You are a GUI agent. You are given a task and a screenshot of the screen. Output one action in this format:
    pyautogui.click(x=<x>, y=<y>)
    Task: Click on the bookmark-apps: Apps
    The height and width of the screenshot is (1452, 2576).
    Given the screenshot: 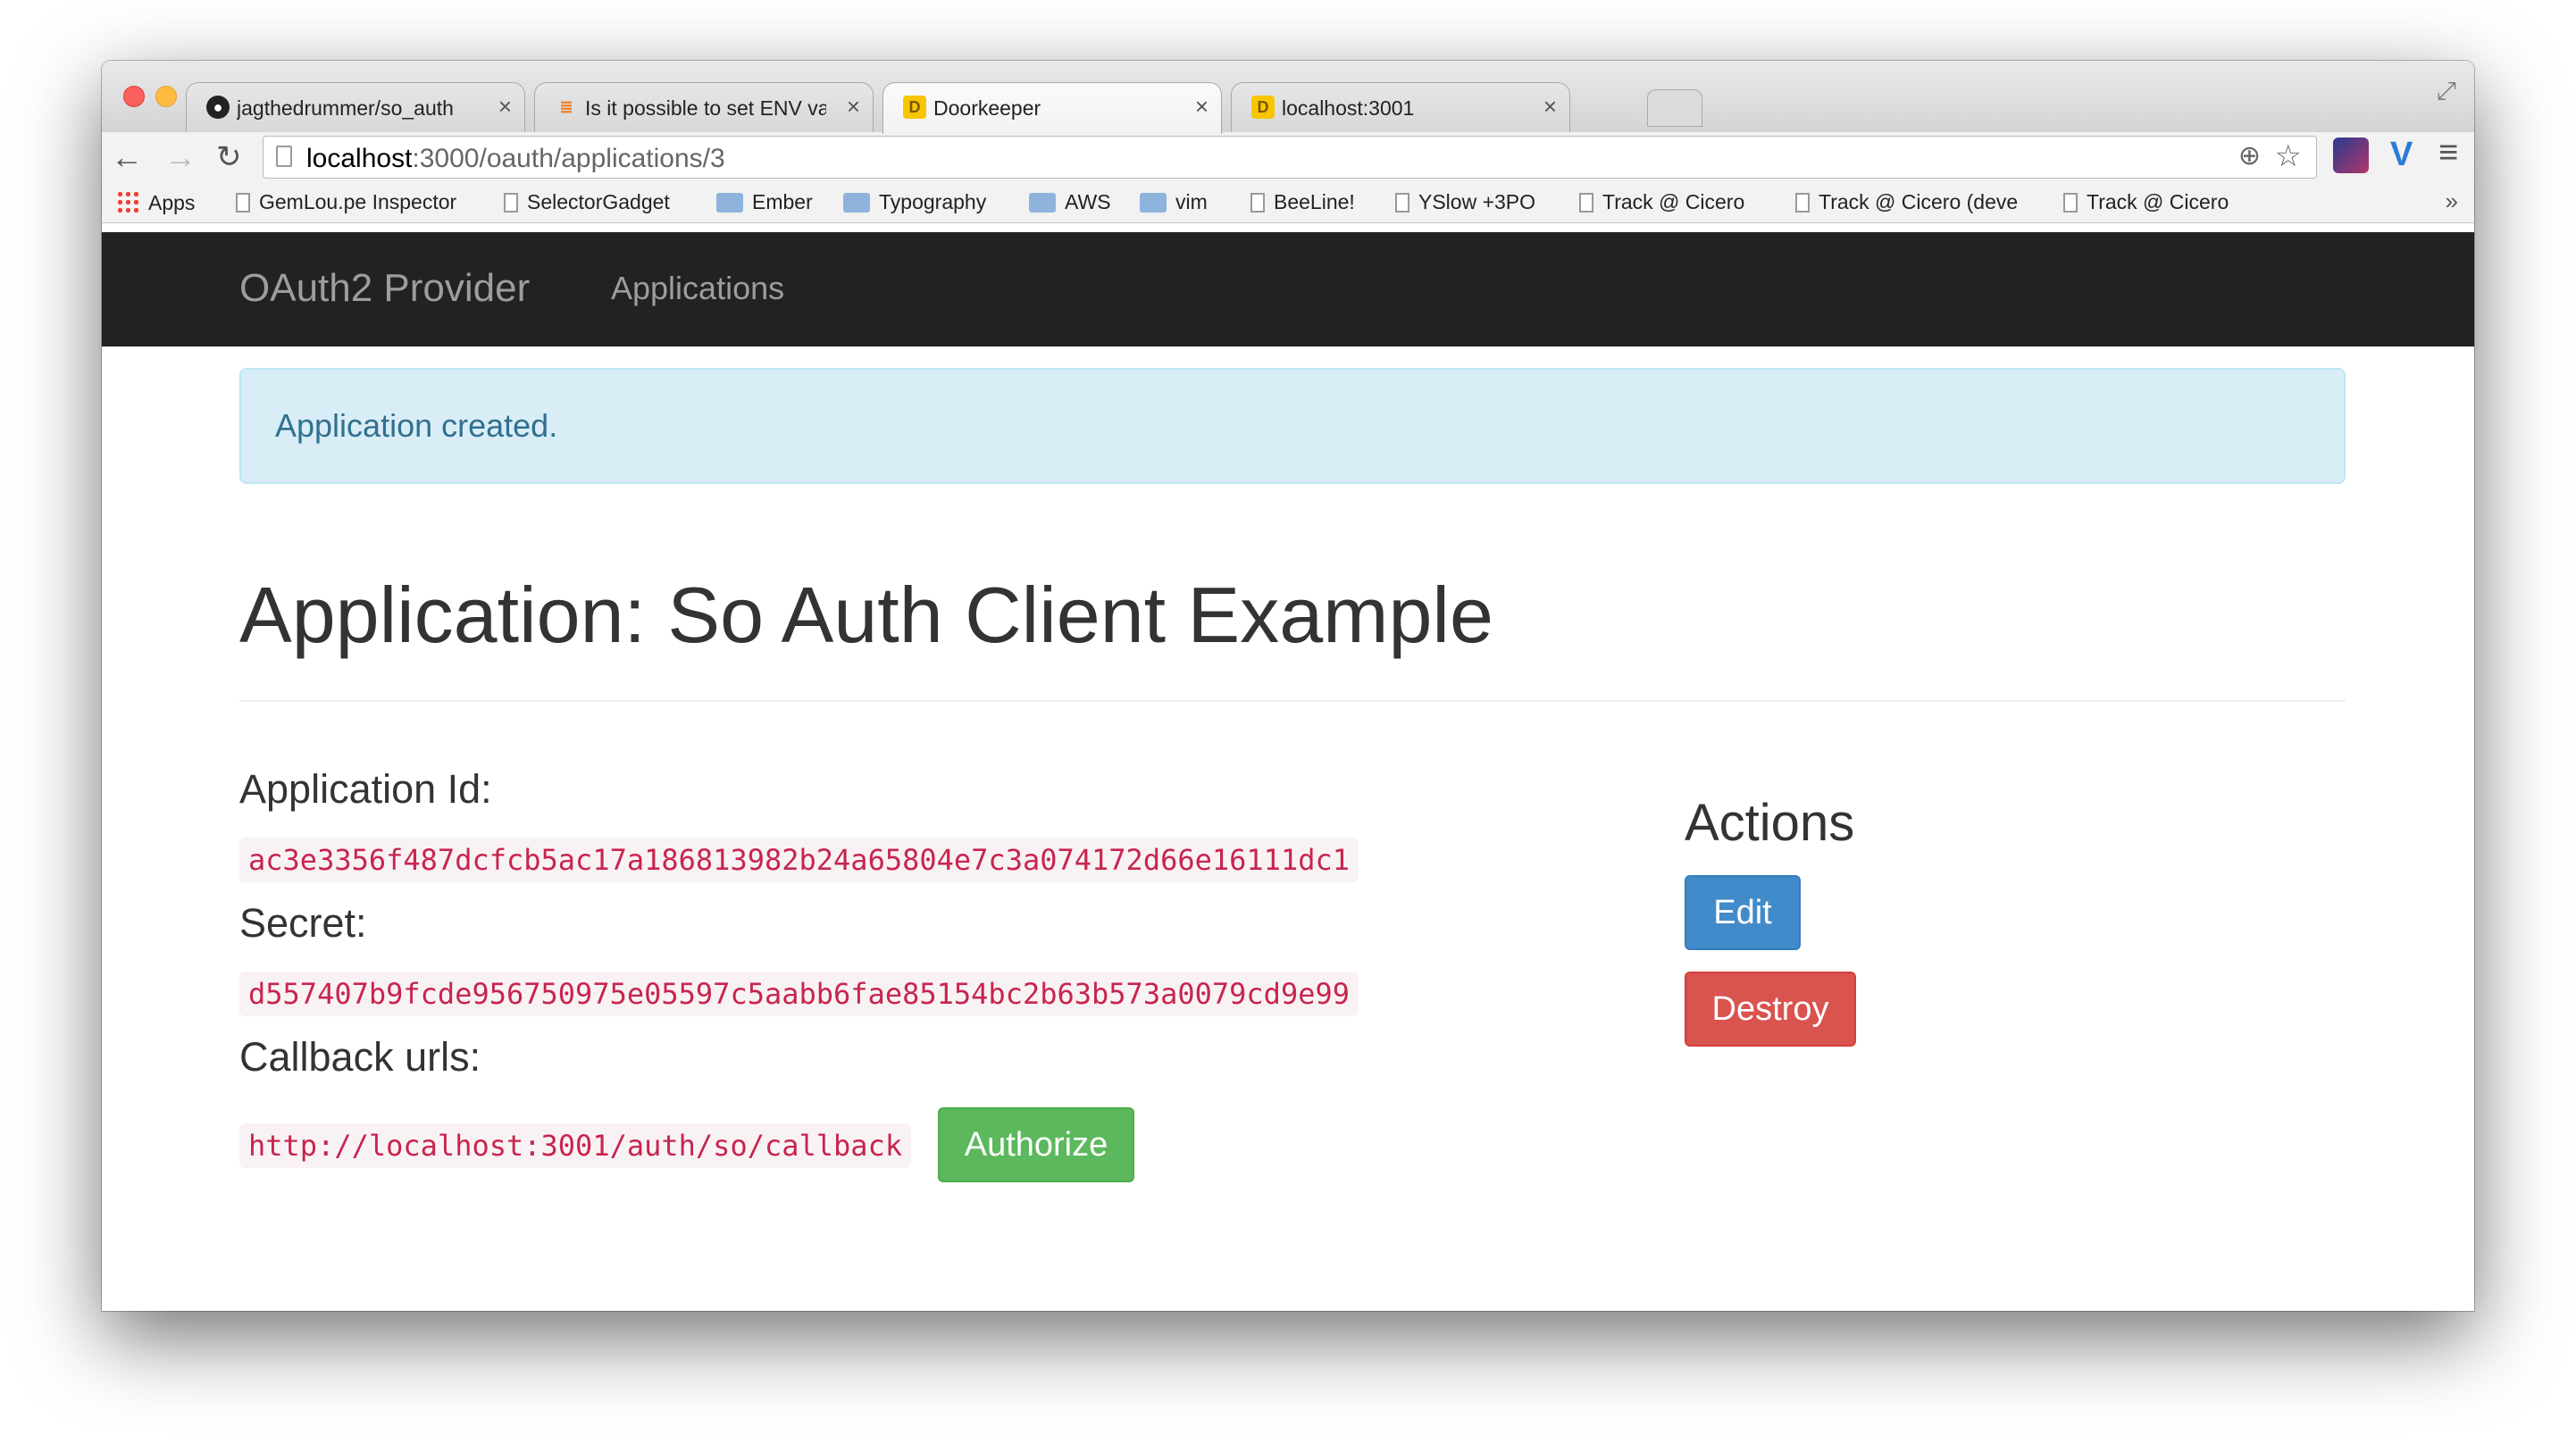 What is the action you would take?
    pyautogui.click(x=156, y=202)
    